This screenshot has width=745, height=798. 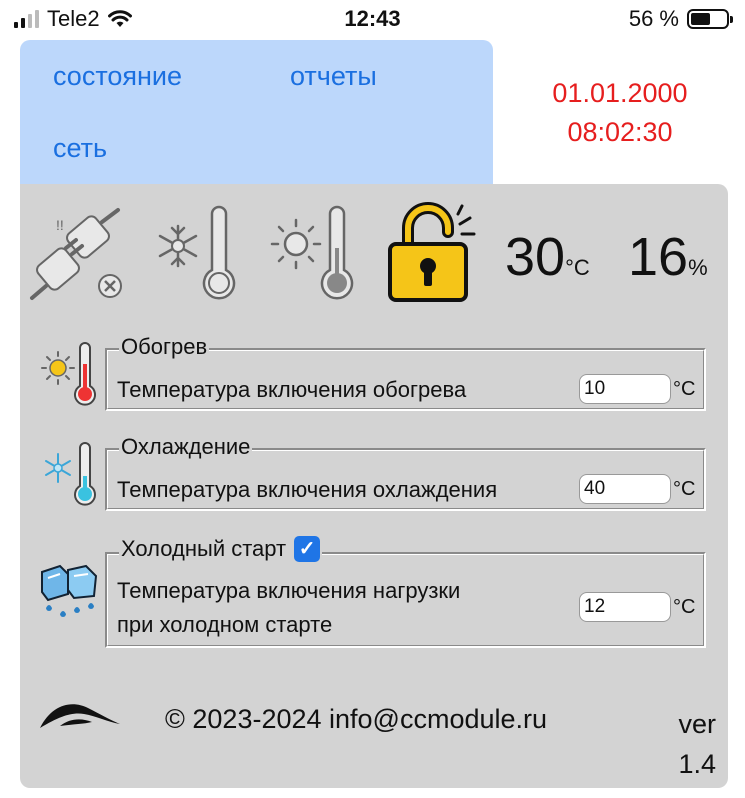 I want to click on warm-thermometer-icon, so click(x=312, y=252).